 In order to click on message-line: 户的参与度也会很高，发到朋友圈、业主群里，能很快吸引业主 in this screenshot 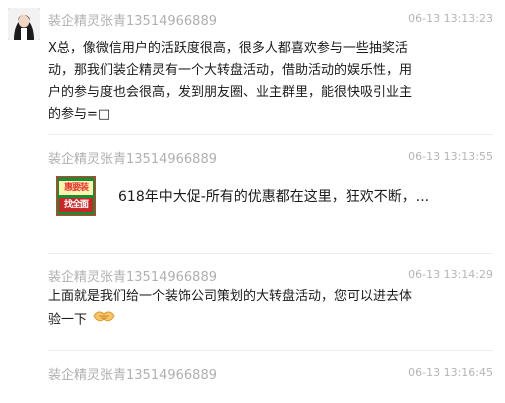, I will do `click(230, 92)`.